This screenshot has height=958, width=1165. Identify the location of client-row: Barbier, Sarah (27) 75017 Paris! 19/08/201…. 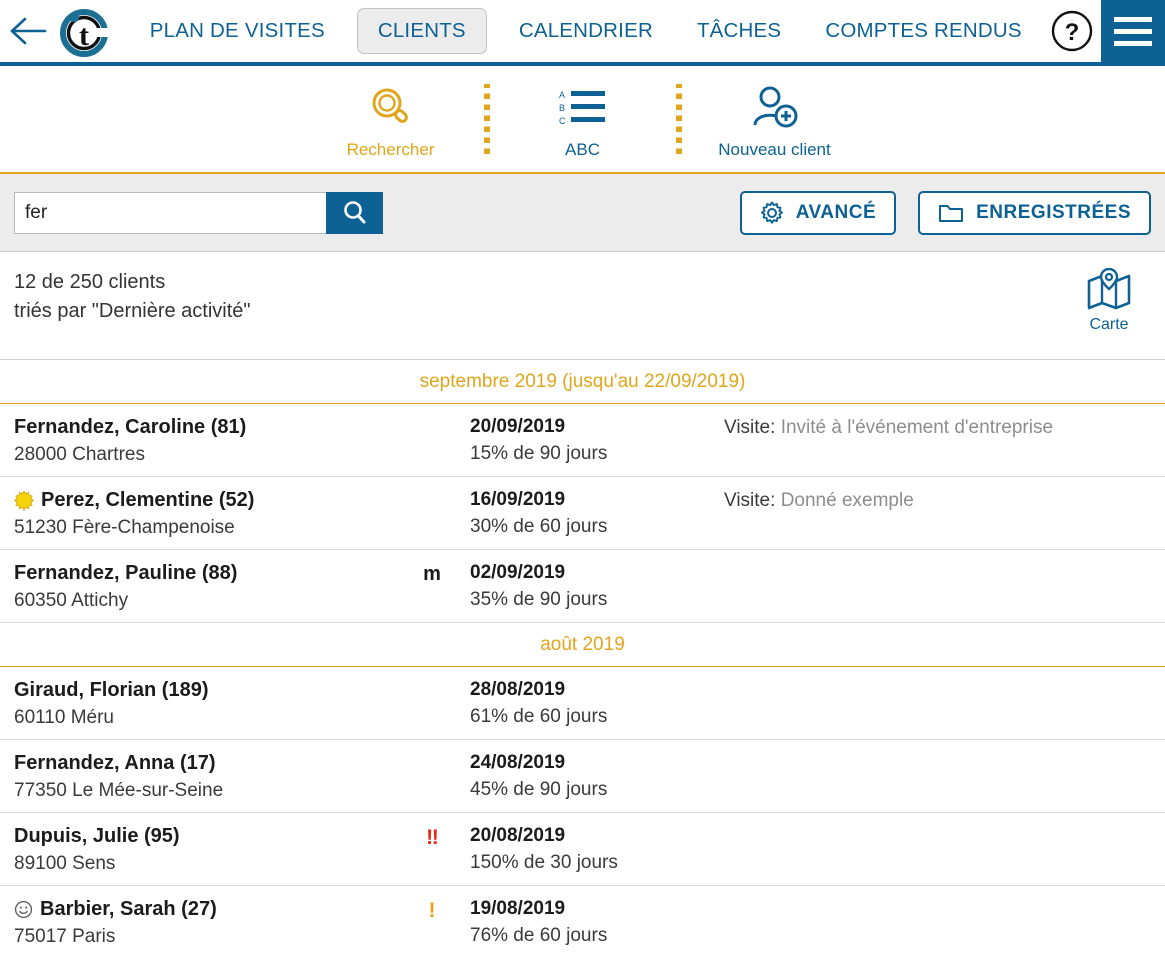
(582, 922).